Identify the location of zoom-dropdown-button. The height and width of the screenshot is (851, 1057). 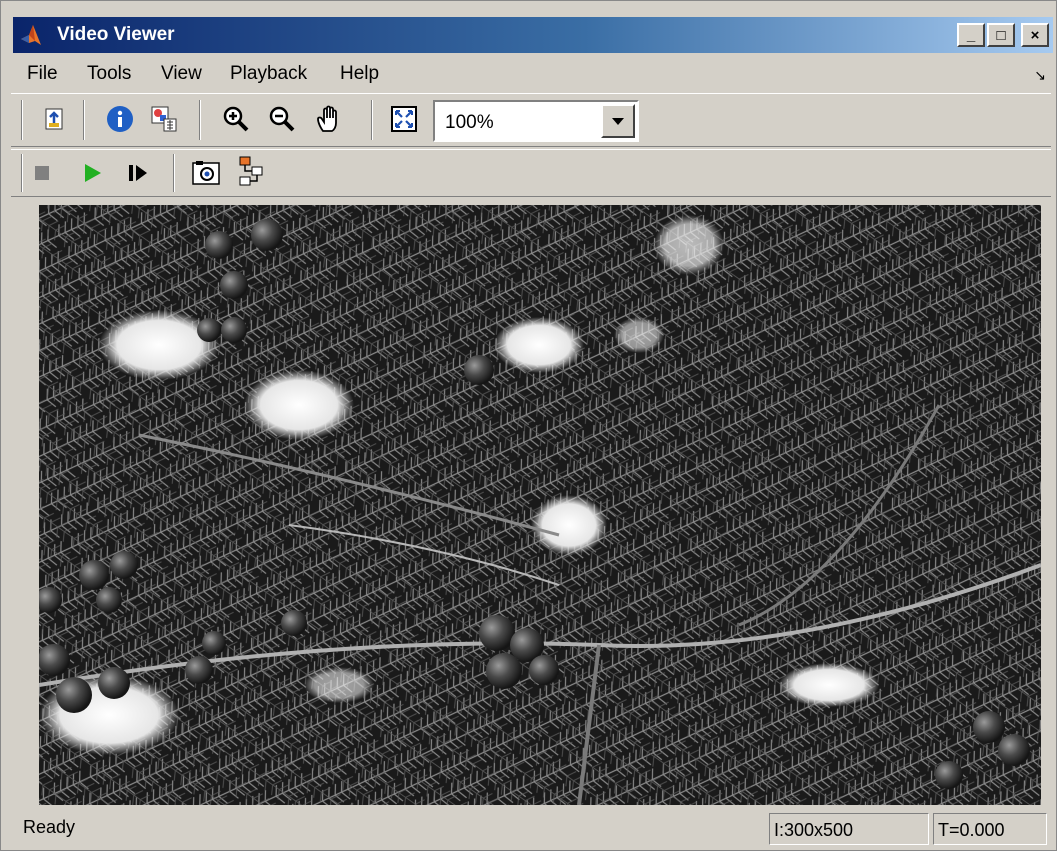
(618, 121).